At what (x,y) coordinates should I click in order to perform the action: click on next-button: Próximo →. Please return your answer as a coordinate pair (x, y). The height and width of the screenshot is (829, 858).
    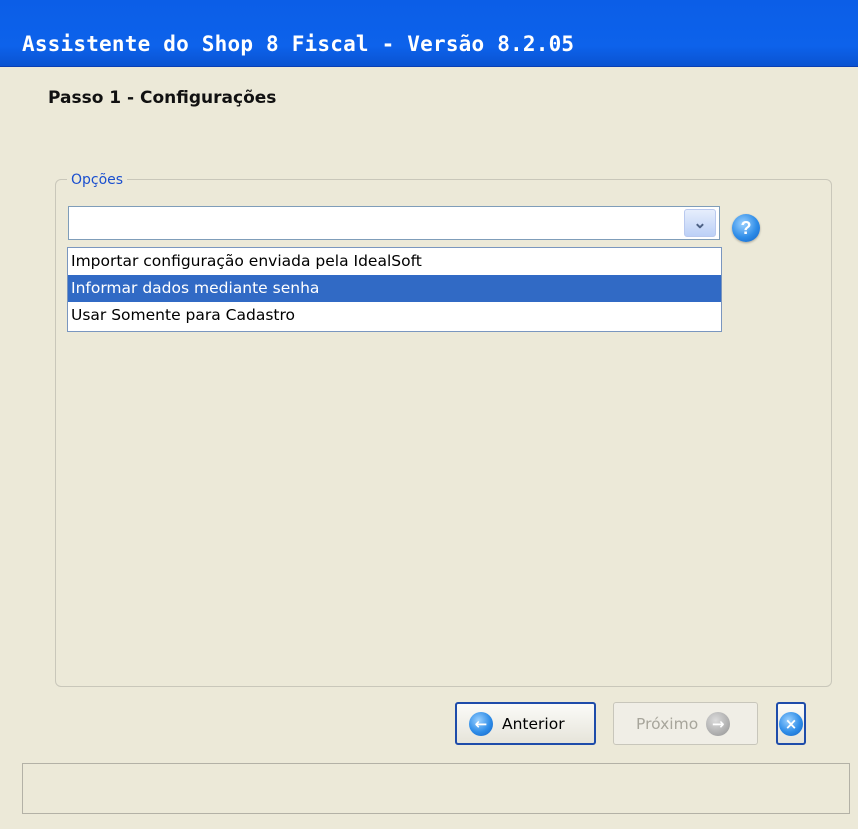
    Looking at the image, I should click on (685, 723).